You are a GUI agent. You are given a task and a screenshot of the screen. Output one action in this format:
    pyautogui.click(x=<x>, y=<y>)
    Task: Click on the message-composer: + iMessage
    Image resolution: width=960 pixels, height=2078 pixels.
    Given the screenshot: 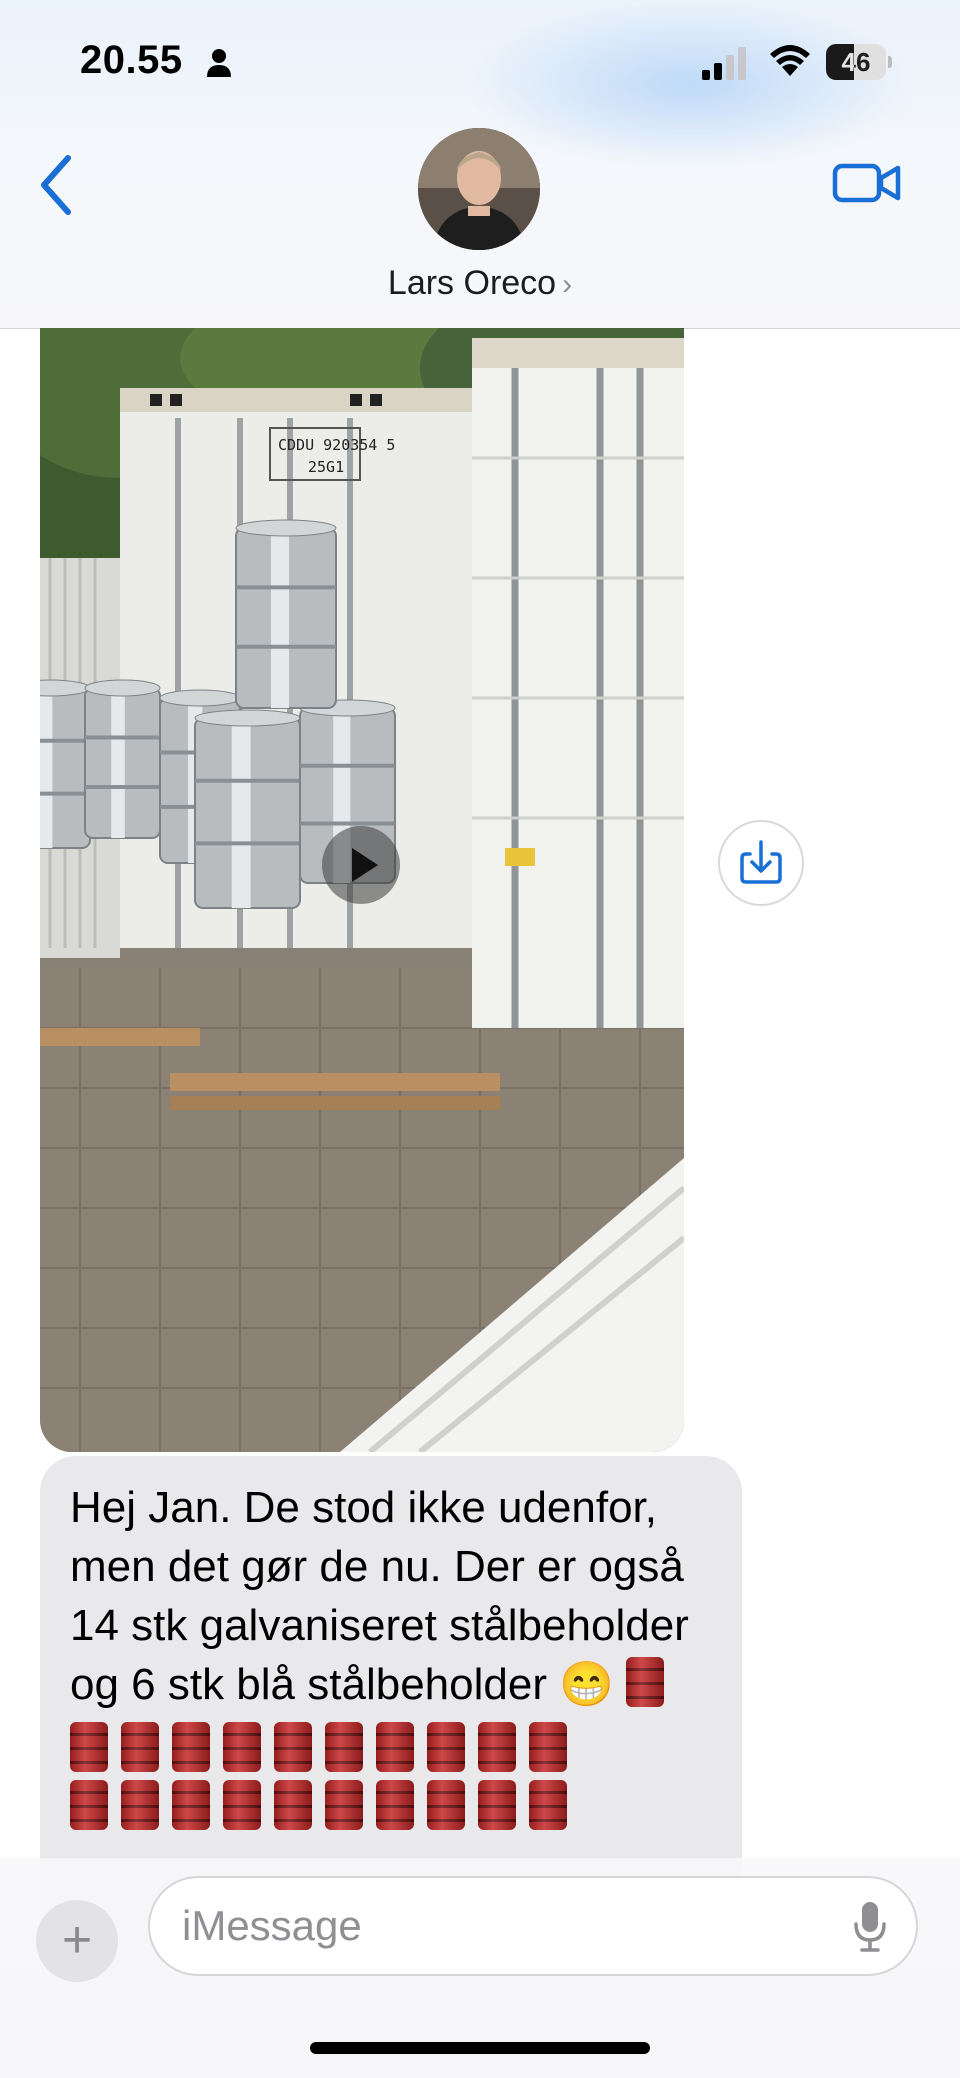 What is the action you would take?
    pyautogui.click(x=480, y=1968)
    